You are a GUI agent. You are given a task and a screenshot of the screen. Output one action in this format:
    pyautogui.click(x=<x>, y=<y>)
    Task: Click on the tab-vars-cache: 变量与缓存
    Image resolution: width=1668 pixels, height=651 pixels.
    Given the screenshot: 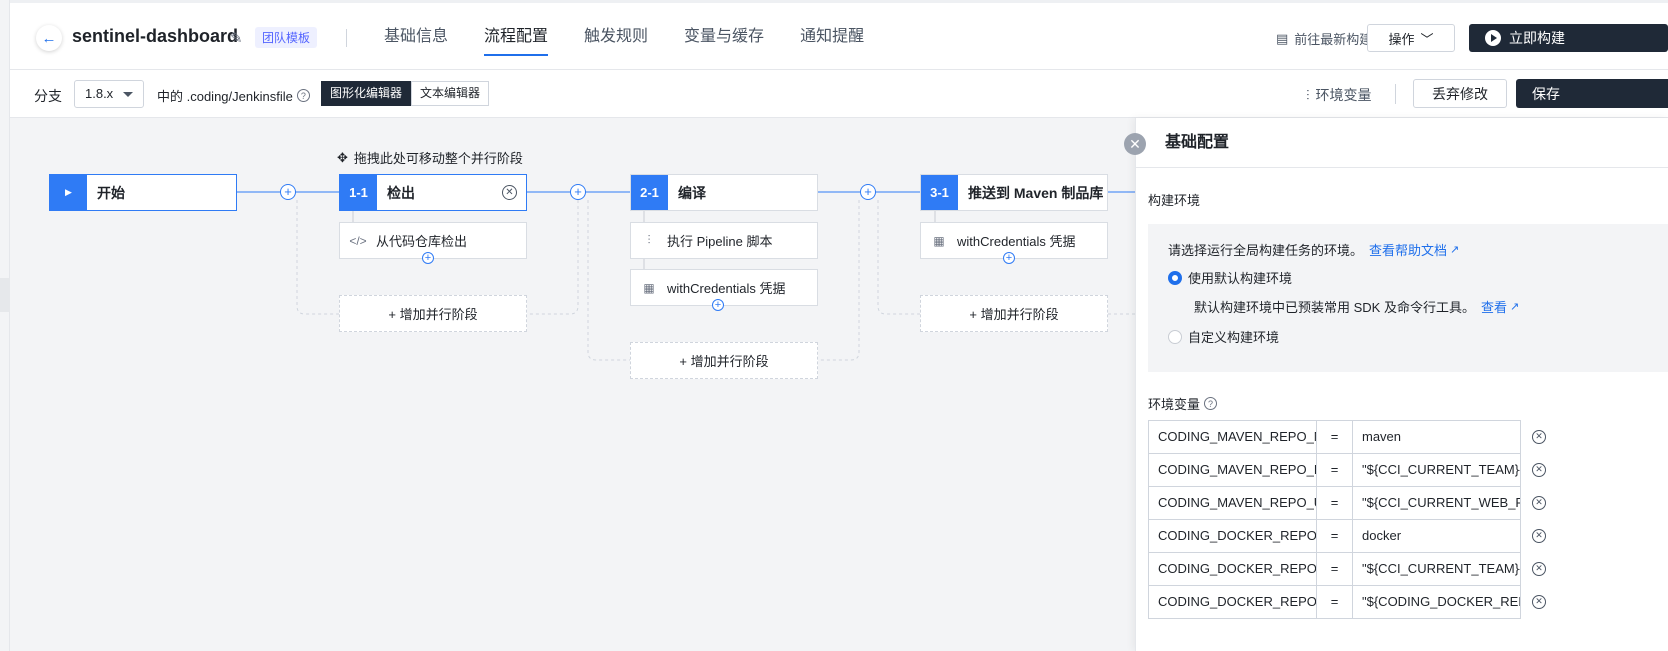 What is the action you would take?
    pyautogui.click(x=724, y=36)
    